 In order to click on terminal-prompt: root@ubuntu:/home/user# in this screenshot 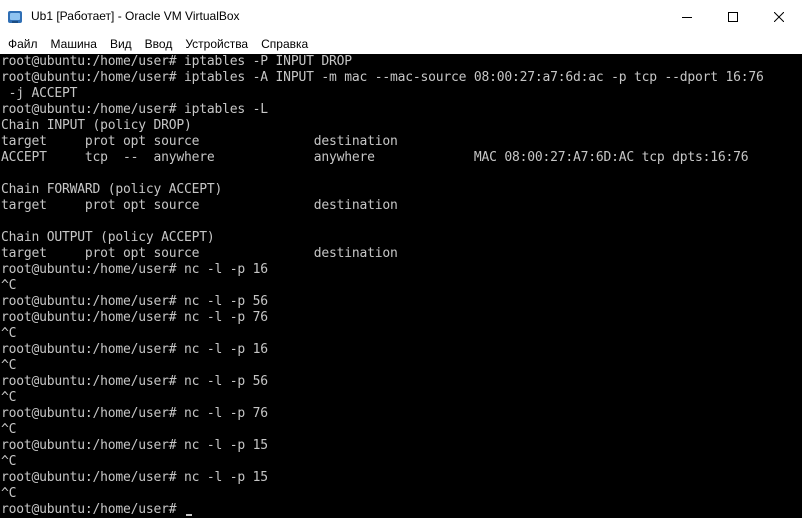, I will do `click(93, 509)`.